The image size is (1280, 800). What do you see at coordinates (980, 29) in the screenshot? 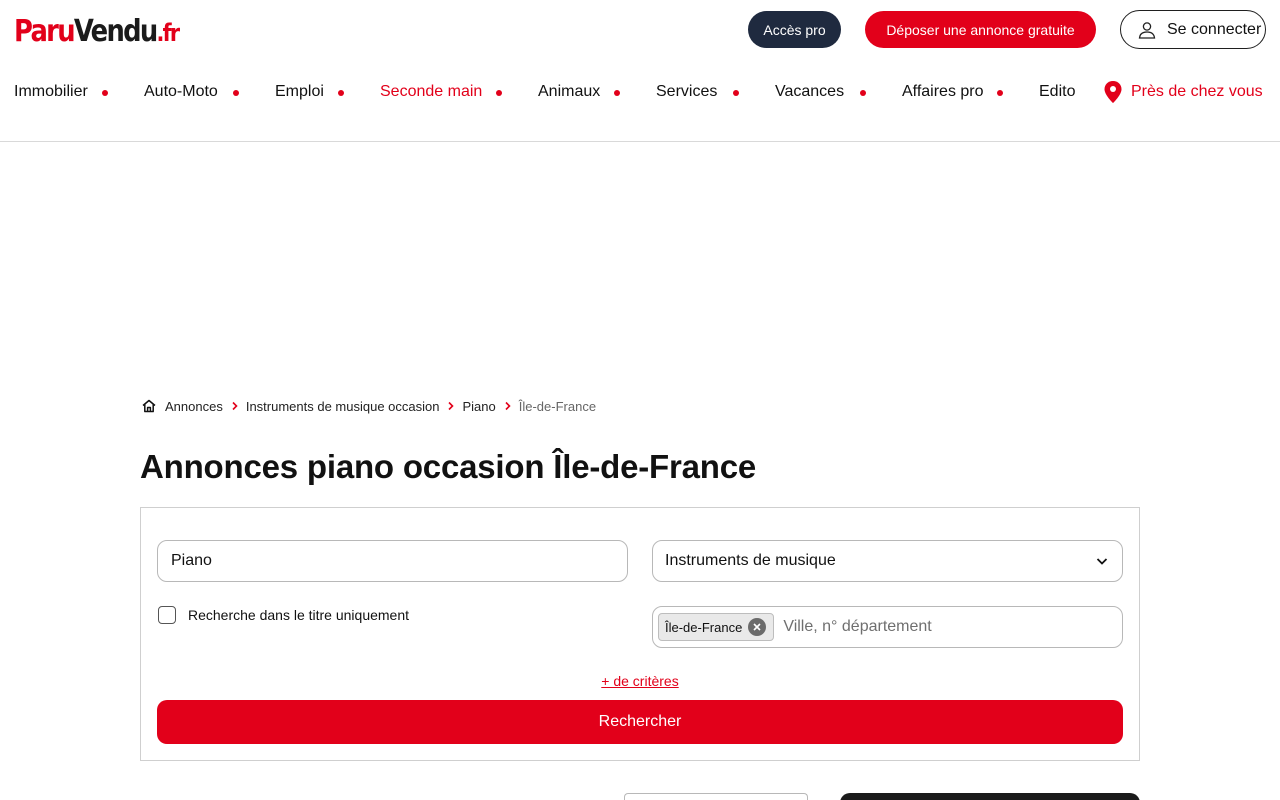
I see `post-ad-button: Déposer une annonce gratuite` at bounding box center [980, 29].